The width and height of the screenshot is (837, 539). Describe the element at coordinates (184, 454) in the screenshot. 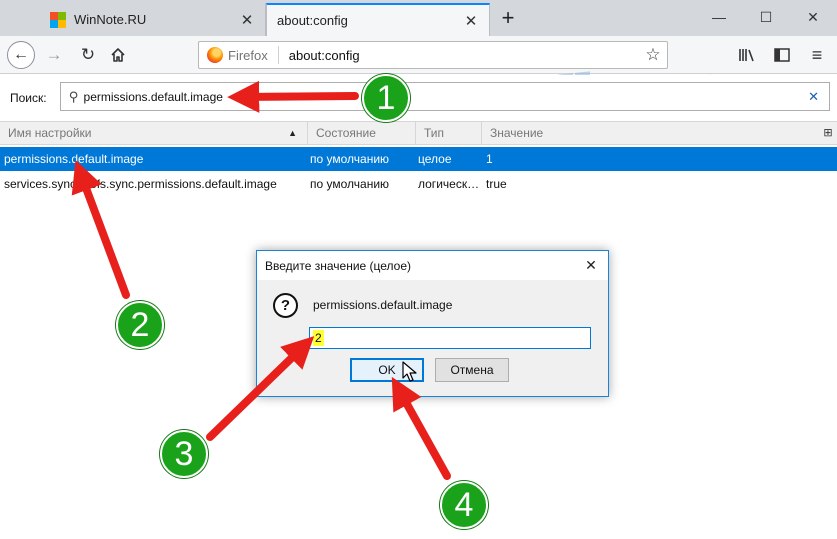

I see `step-marker-3: 3` at that location.